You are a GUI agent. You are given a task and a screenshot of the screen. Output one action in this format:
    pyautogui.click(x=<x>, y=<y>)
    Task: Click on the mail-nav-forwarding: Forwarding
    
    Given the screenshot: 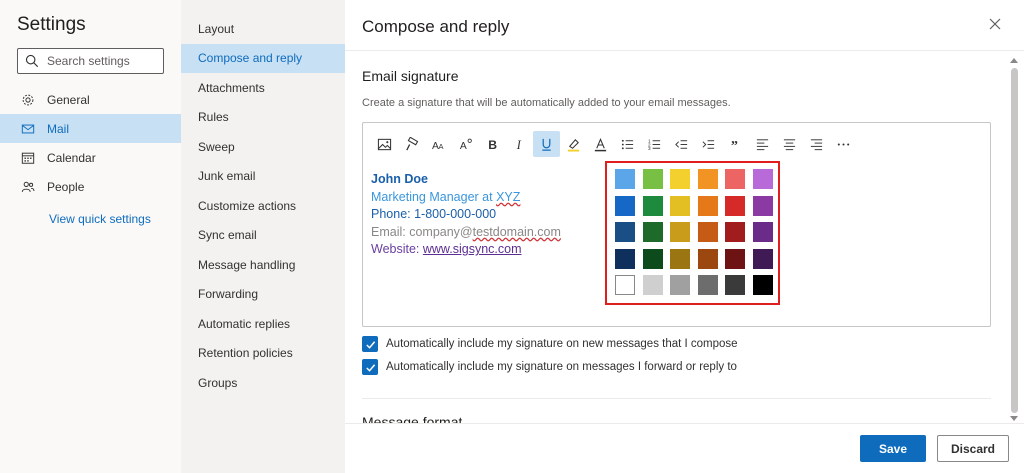 What is the action you would take?
    pyautogui.click(x=263, y=295)
    